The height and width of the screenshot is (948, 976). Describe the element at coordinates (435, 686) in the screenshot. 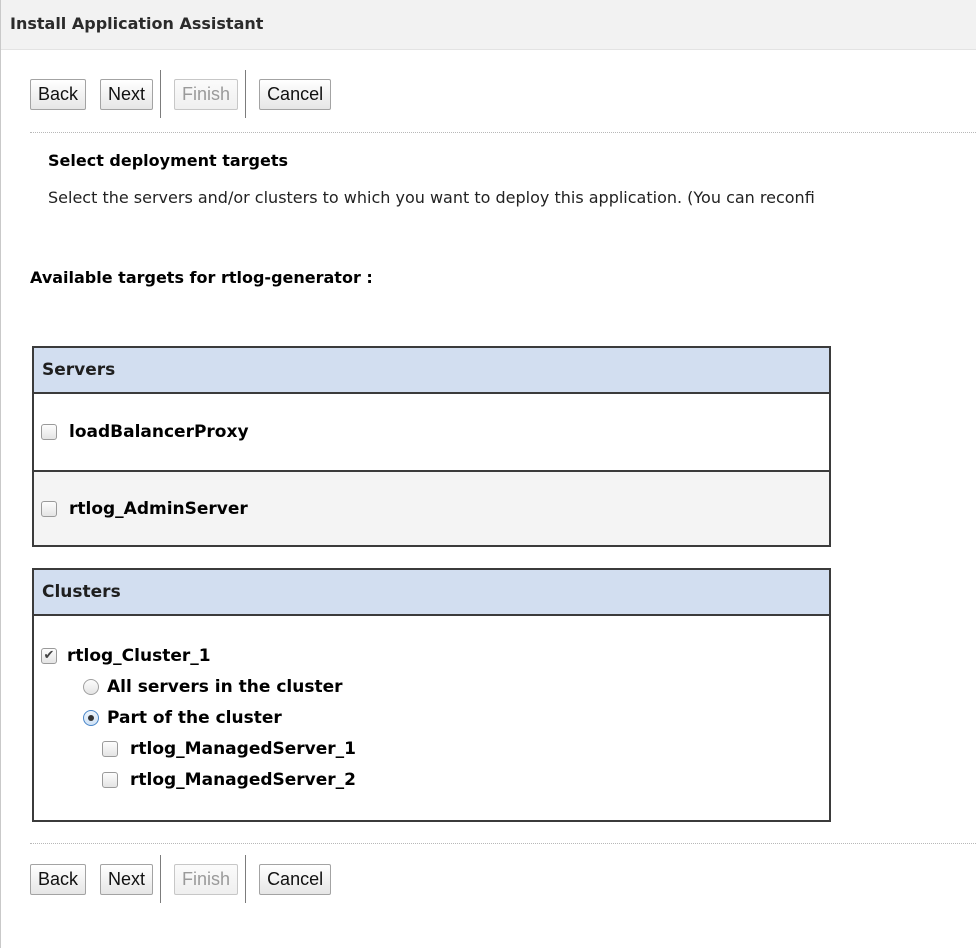

I see `cluster-option-all-servers: All servers in the cluster` at that location.